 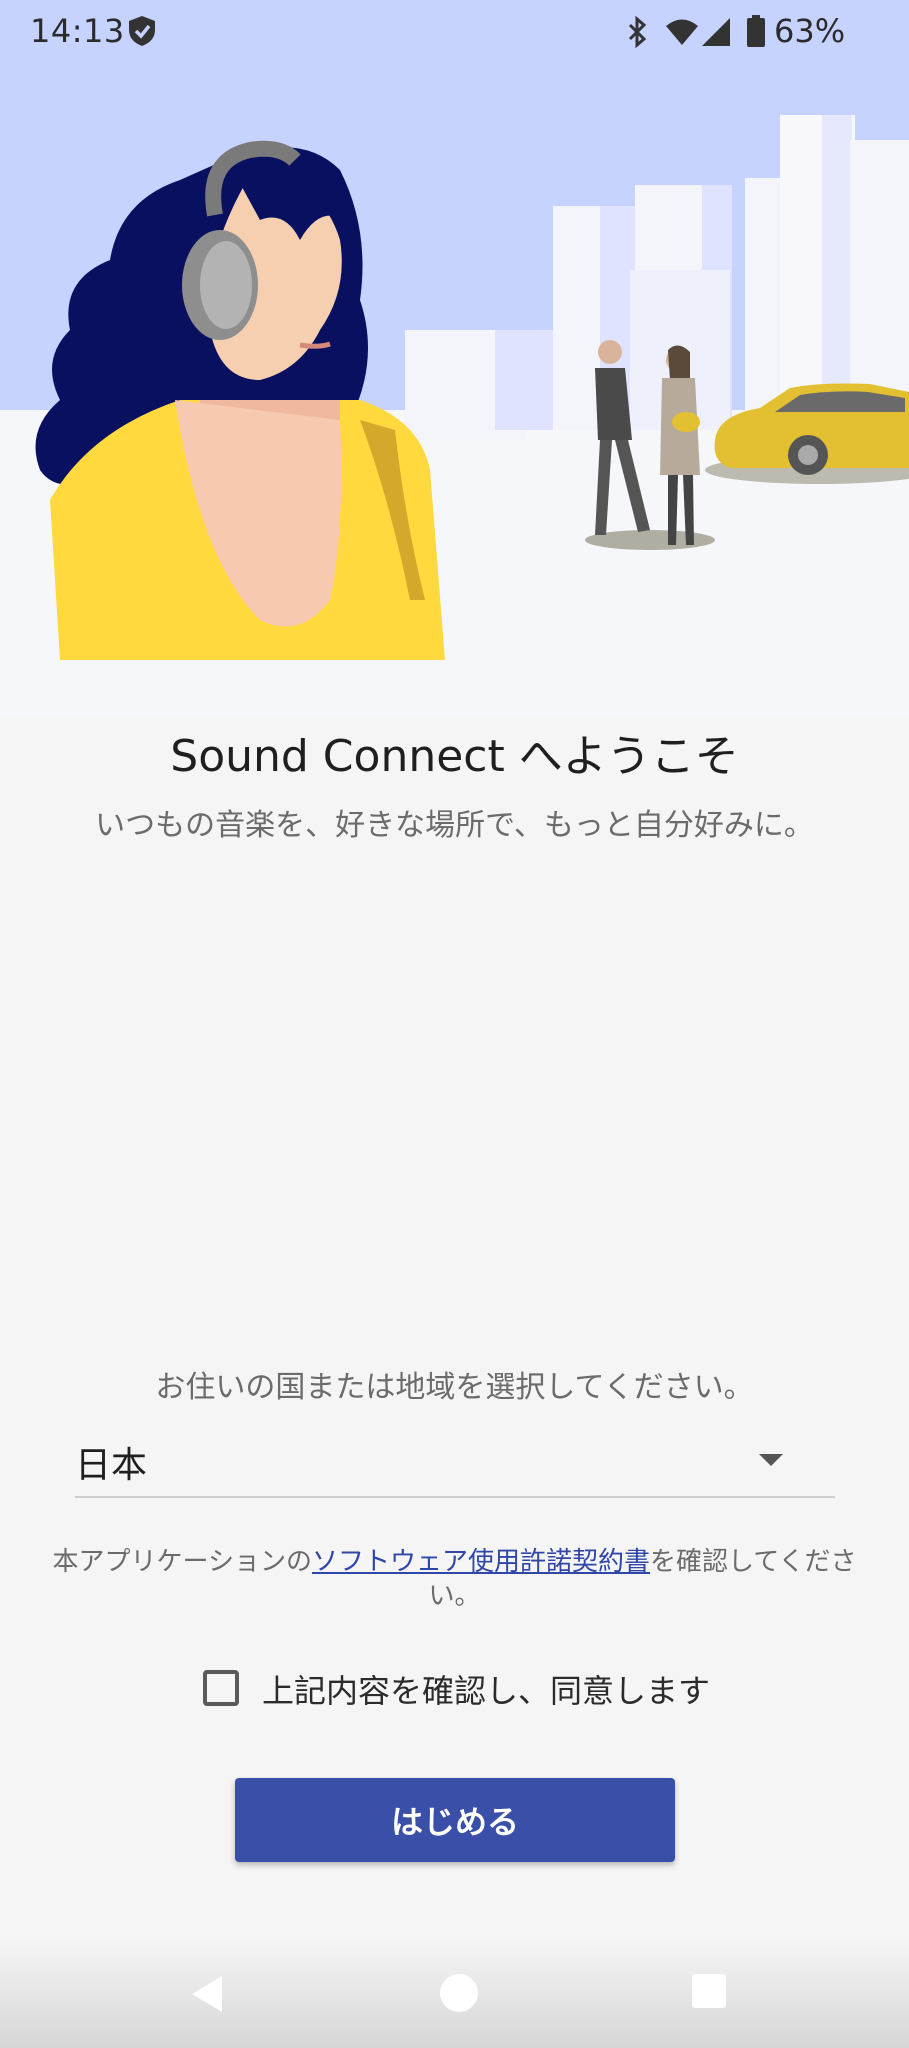 What do you see at coordinates (459, 1993) in the screenshot?
I see `home-icon` at bounding box center [459, 1993].